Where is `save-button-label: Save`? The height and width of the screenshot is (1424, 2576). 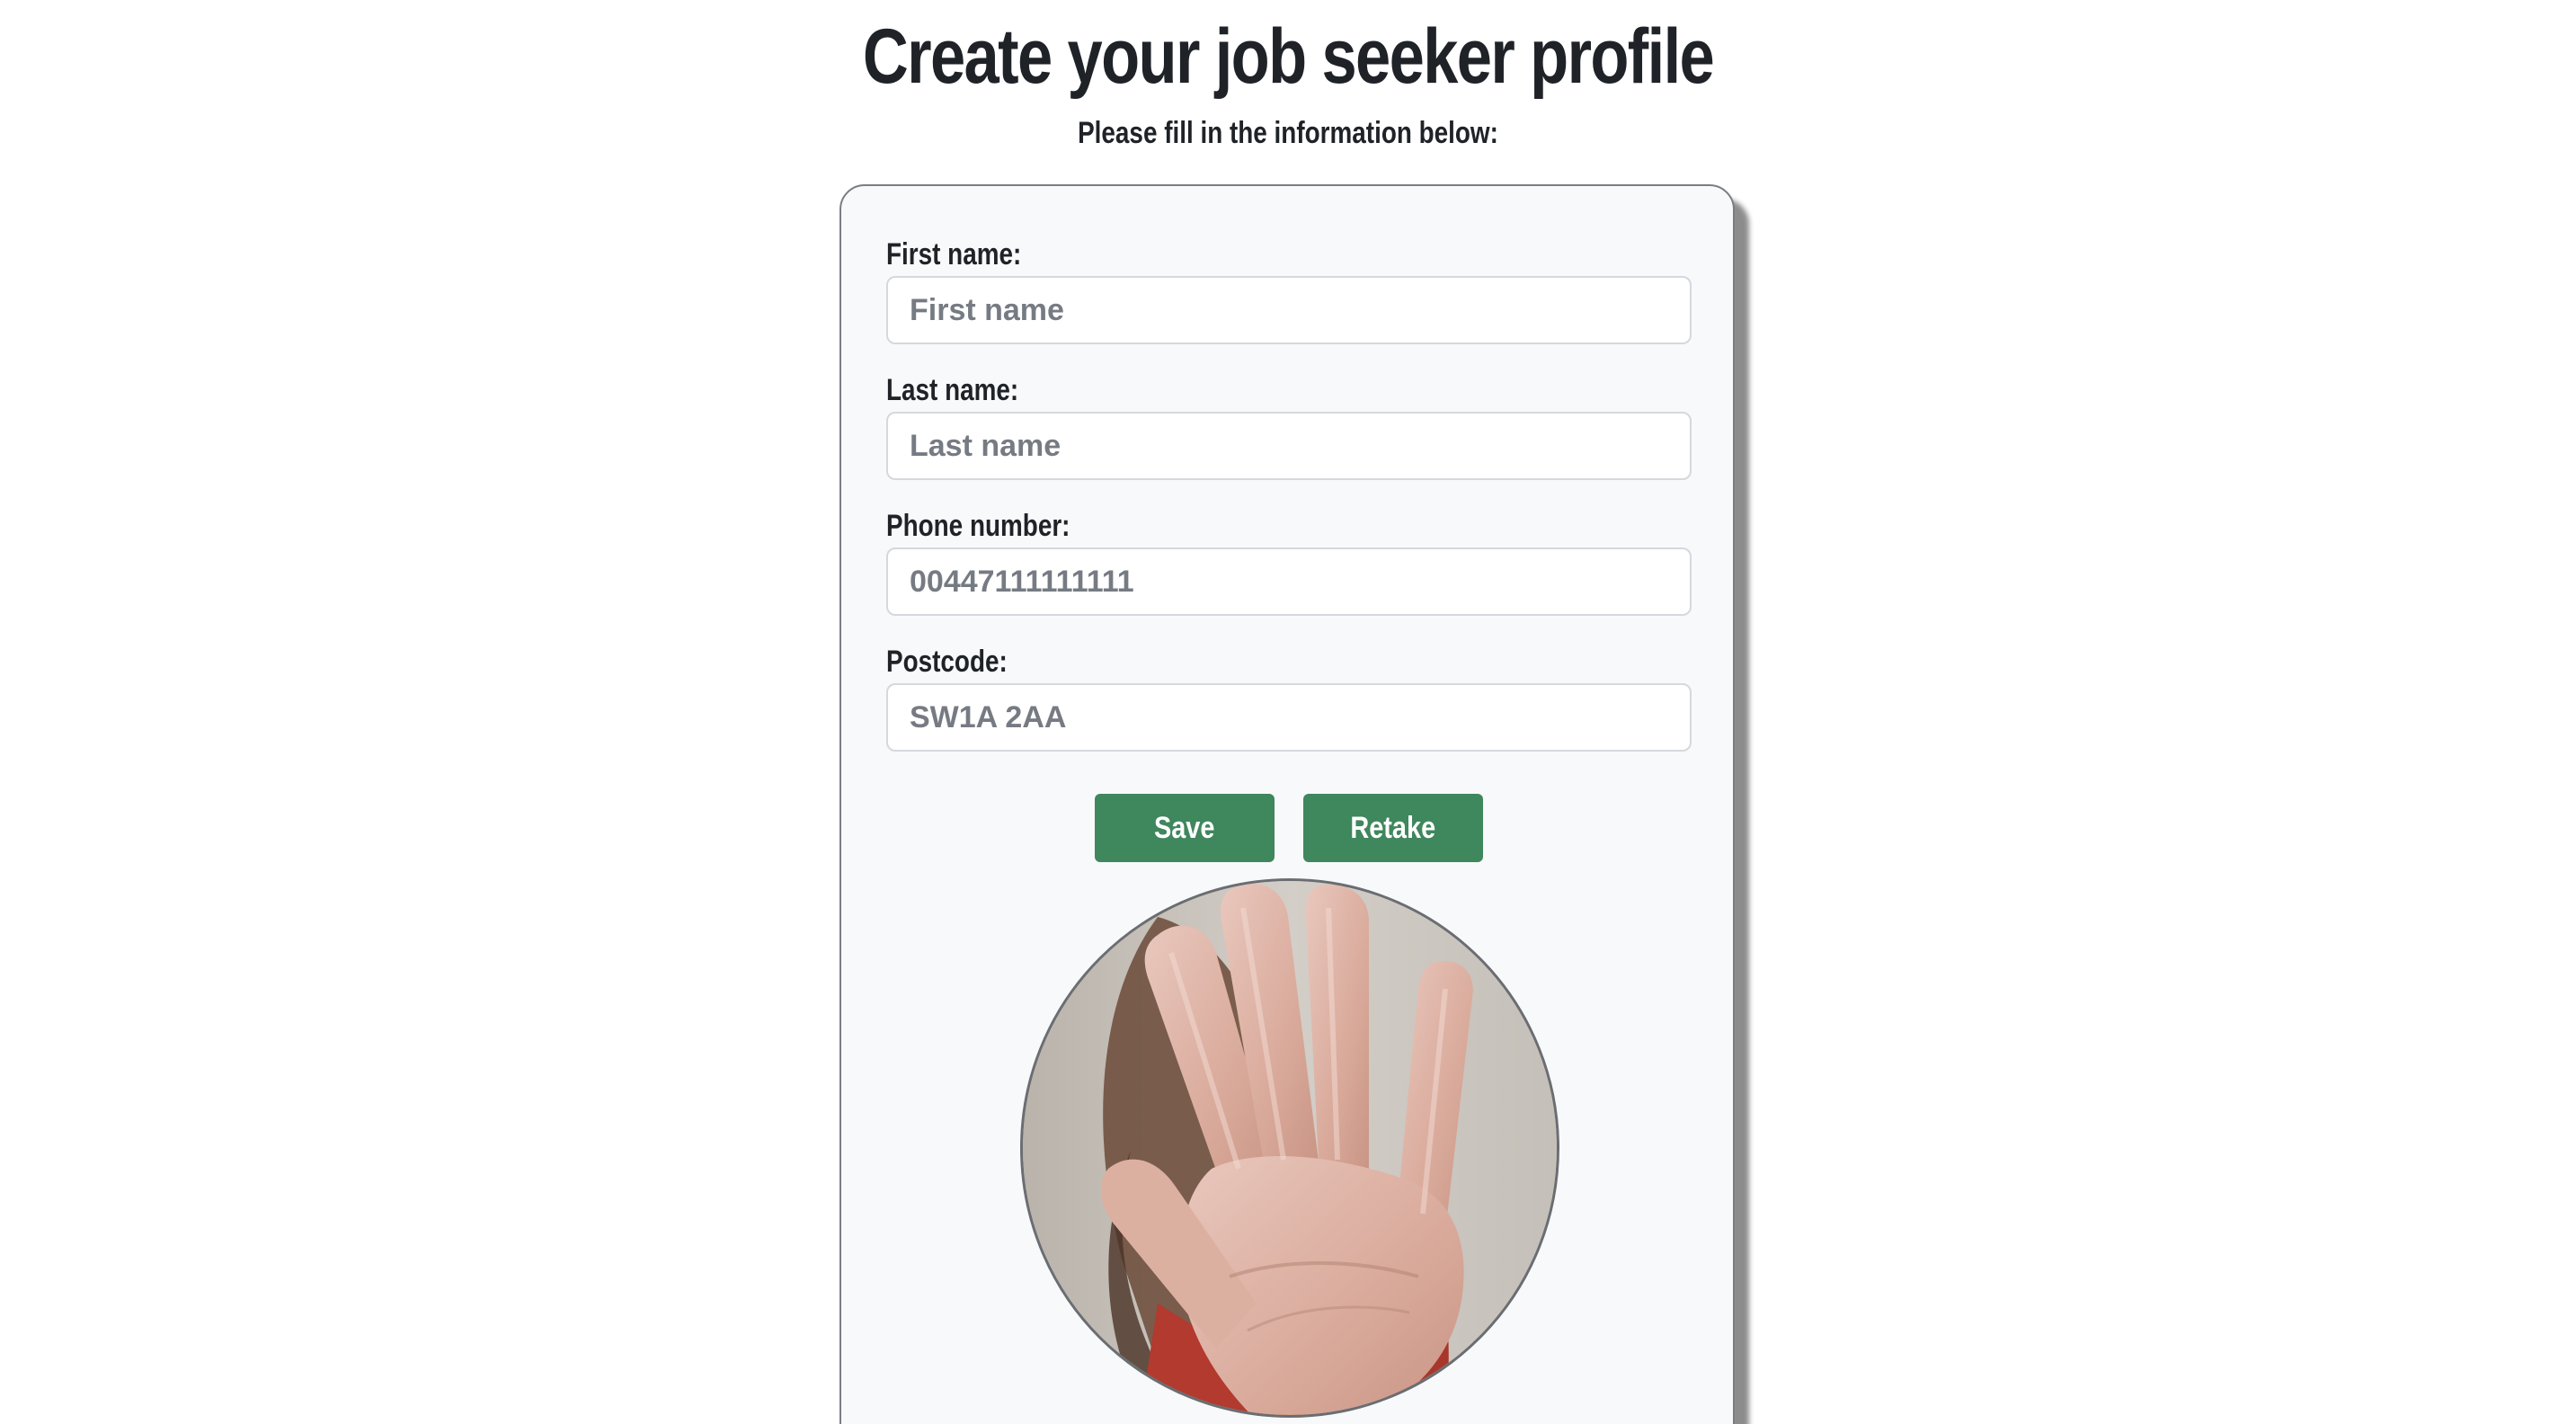 save-button-label: Save is located at coordinates (1184, 827).